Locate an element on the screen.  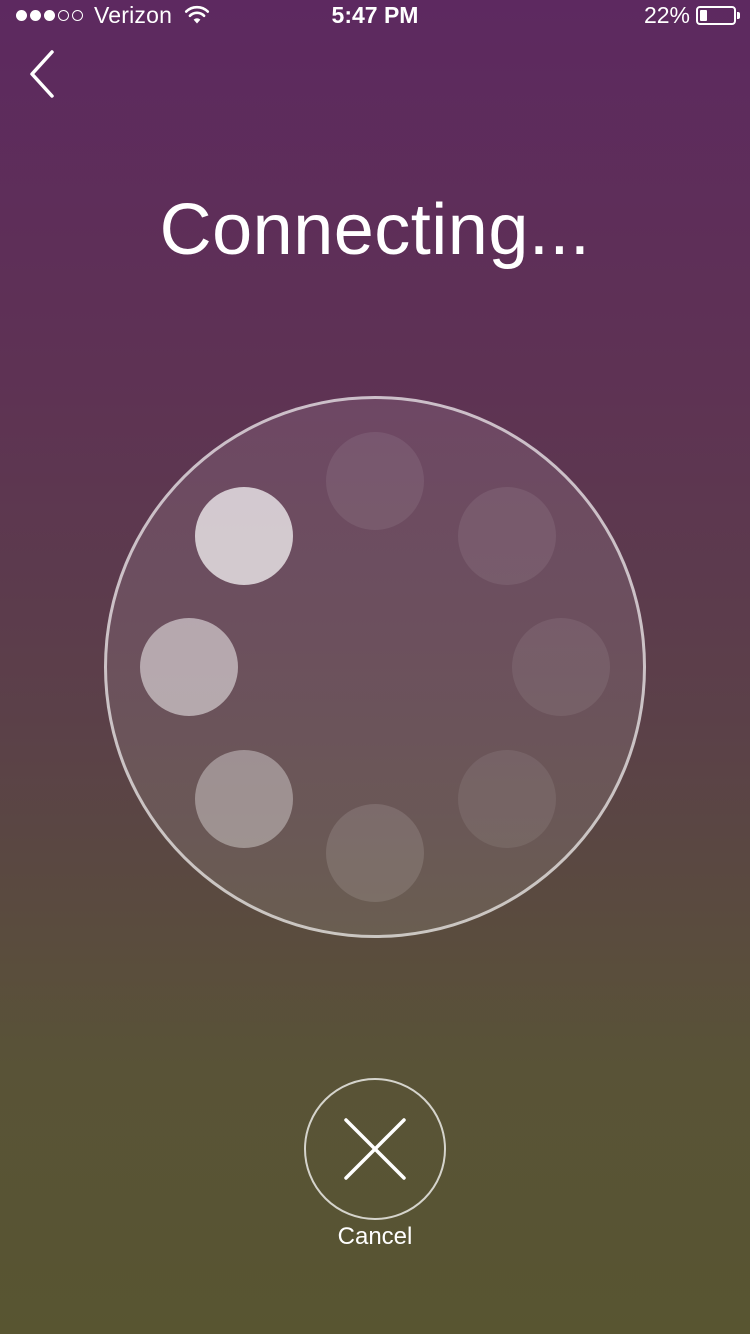
cancel-button is located at coordinates (375, 1149).